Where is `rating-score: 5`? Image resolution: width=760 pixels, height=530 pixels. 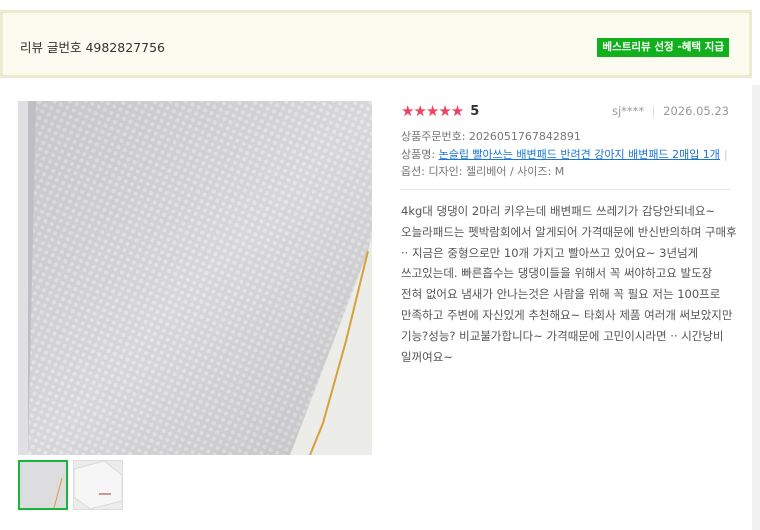 rating-score: 5 is located at coordinates (475, 111).